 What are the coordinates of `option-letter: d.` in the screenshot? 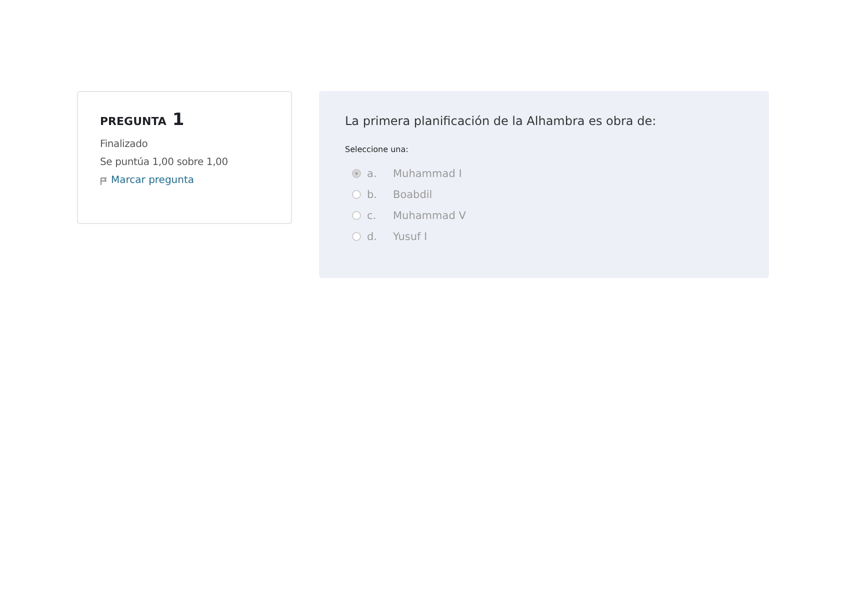 It's located at (372, 236).